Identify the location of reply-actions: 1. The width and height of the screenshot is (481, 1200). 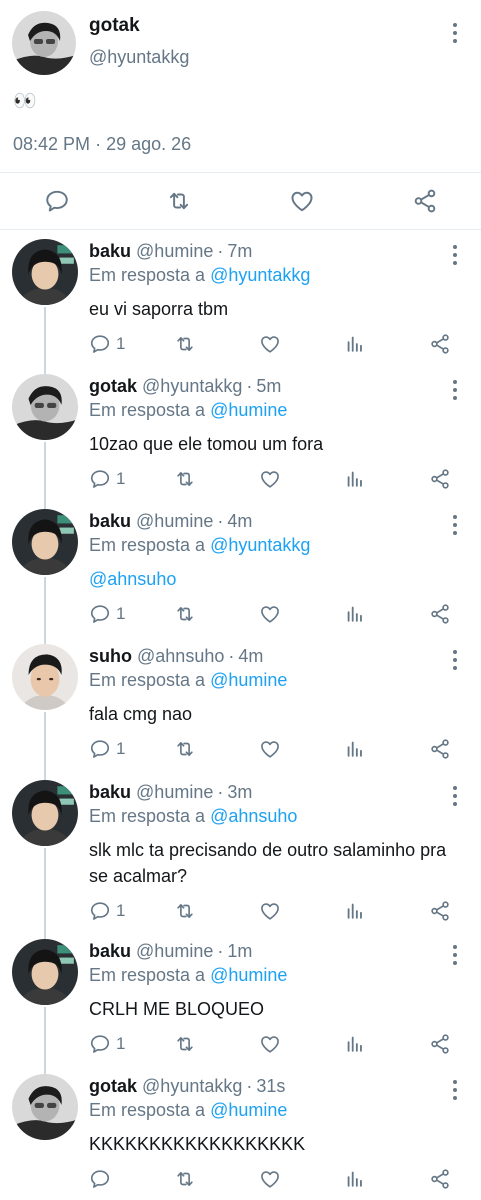
(274, 1046).